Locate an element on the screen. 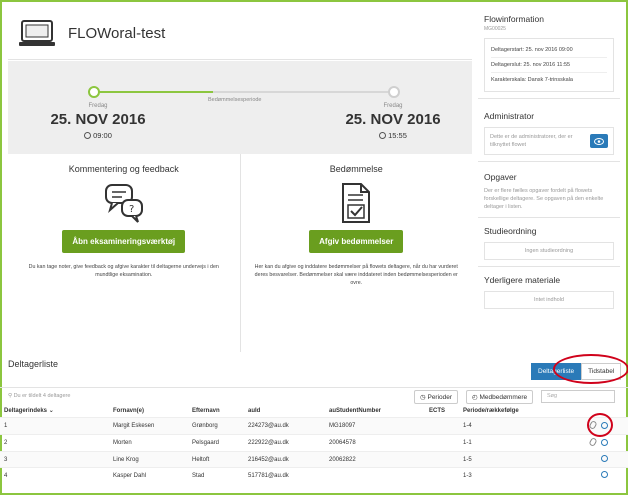 This screenshot has width=628, height=495. cell: Grønborg is located at coordinates (216, 426).